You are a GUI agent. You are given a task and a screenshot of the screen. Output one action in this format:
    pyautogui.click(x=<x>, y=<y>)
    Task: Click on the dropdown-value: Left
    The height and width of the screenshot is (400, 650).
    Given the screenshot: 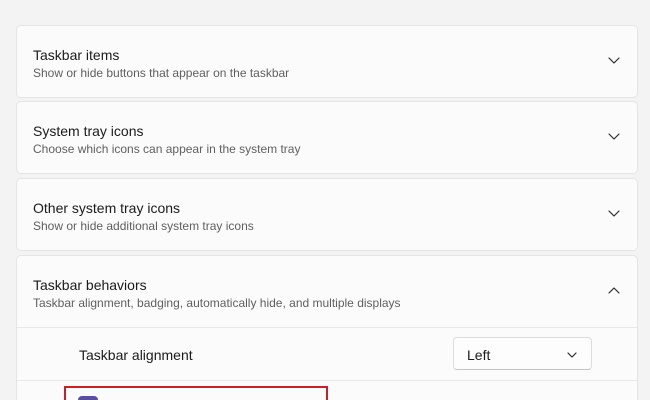 What is the action you would take?
    pyautogui.click(x=479, y=355)
    